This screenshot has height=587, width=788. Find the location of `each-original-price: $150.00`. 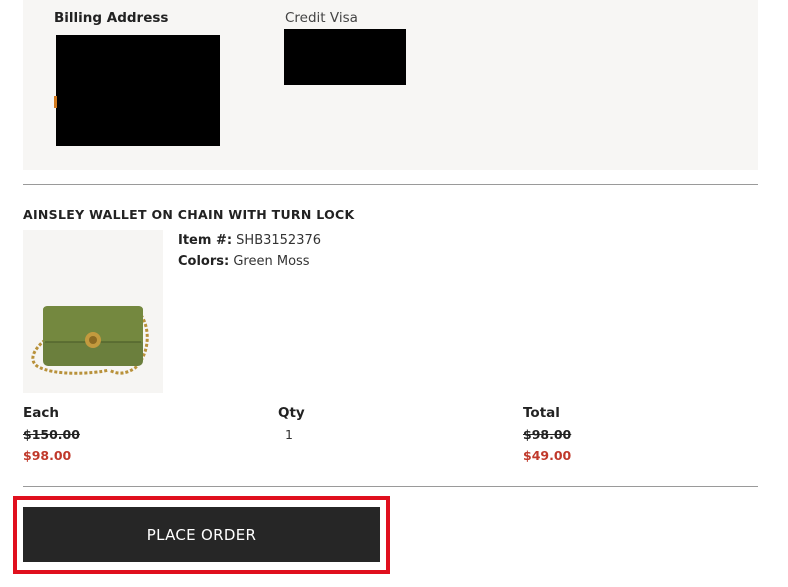

each-original-price: $150.00 is located at coordinates (51, 434).